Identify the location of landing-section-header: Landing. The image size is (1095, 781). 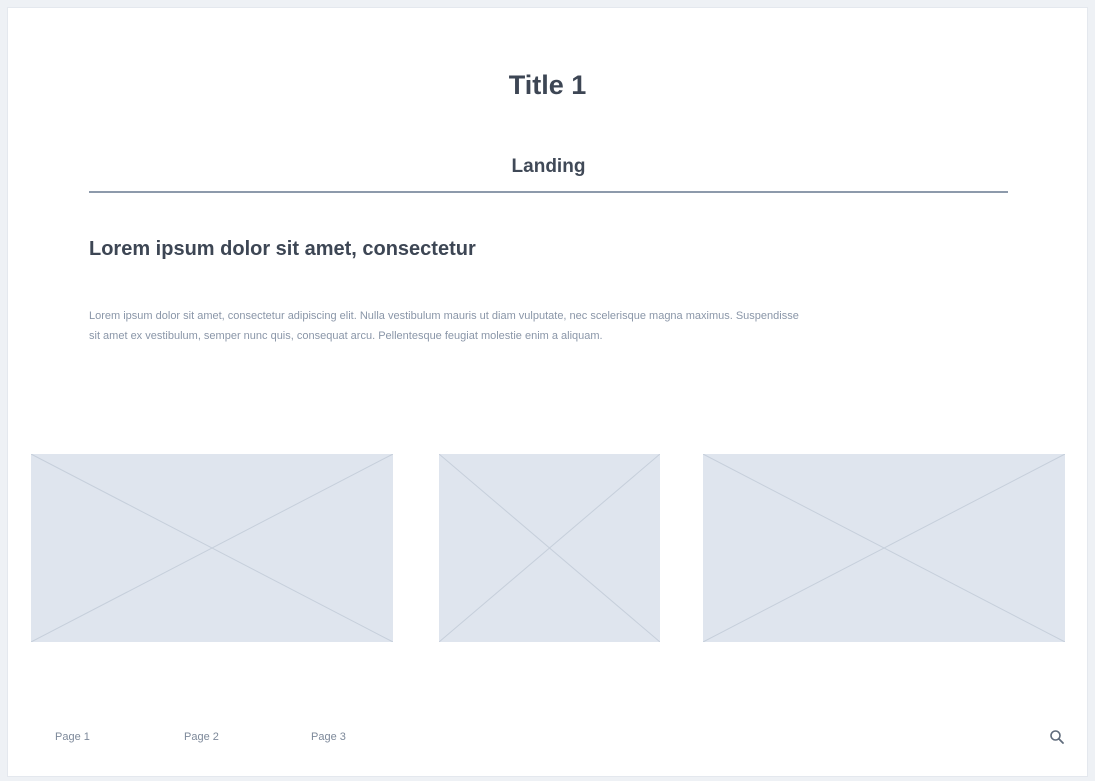
(548, 173).